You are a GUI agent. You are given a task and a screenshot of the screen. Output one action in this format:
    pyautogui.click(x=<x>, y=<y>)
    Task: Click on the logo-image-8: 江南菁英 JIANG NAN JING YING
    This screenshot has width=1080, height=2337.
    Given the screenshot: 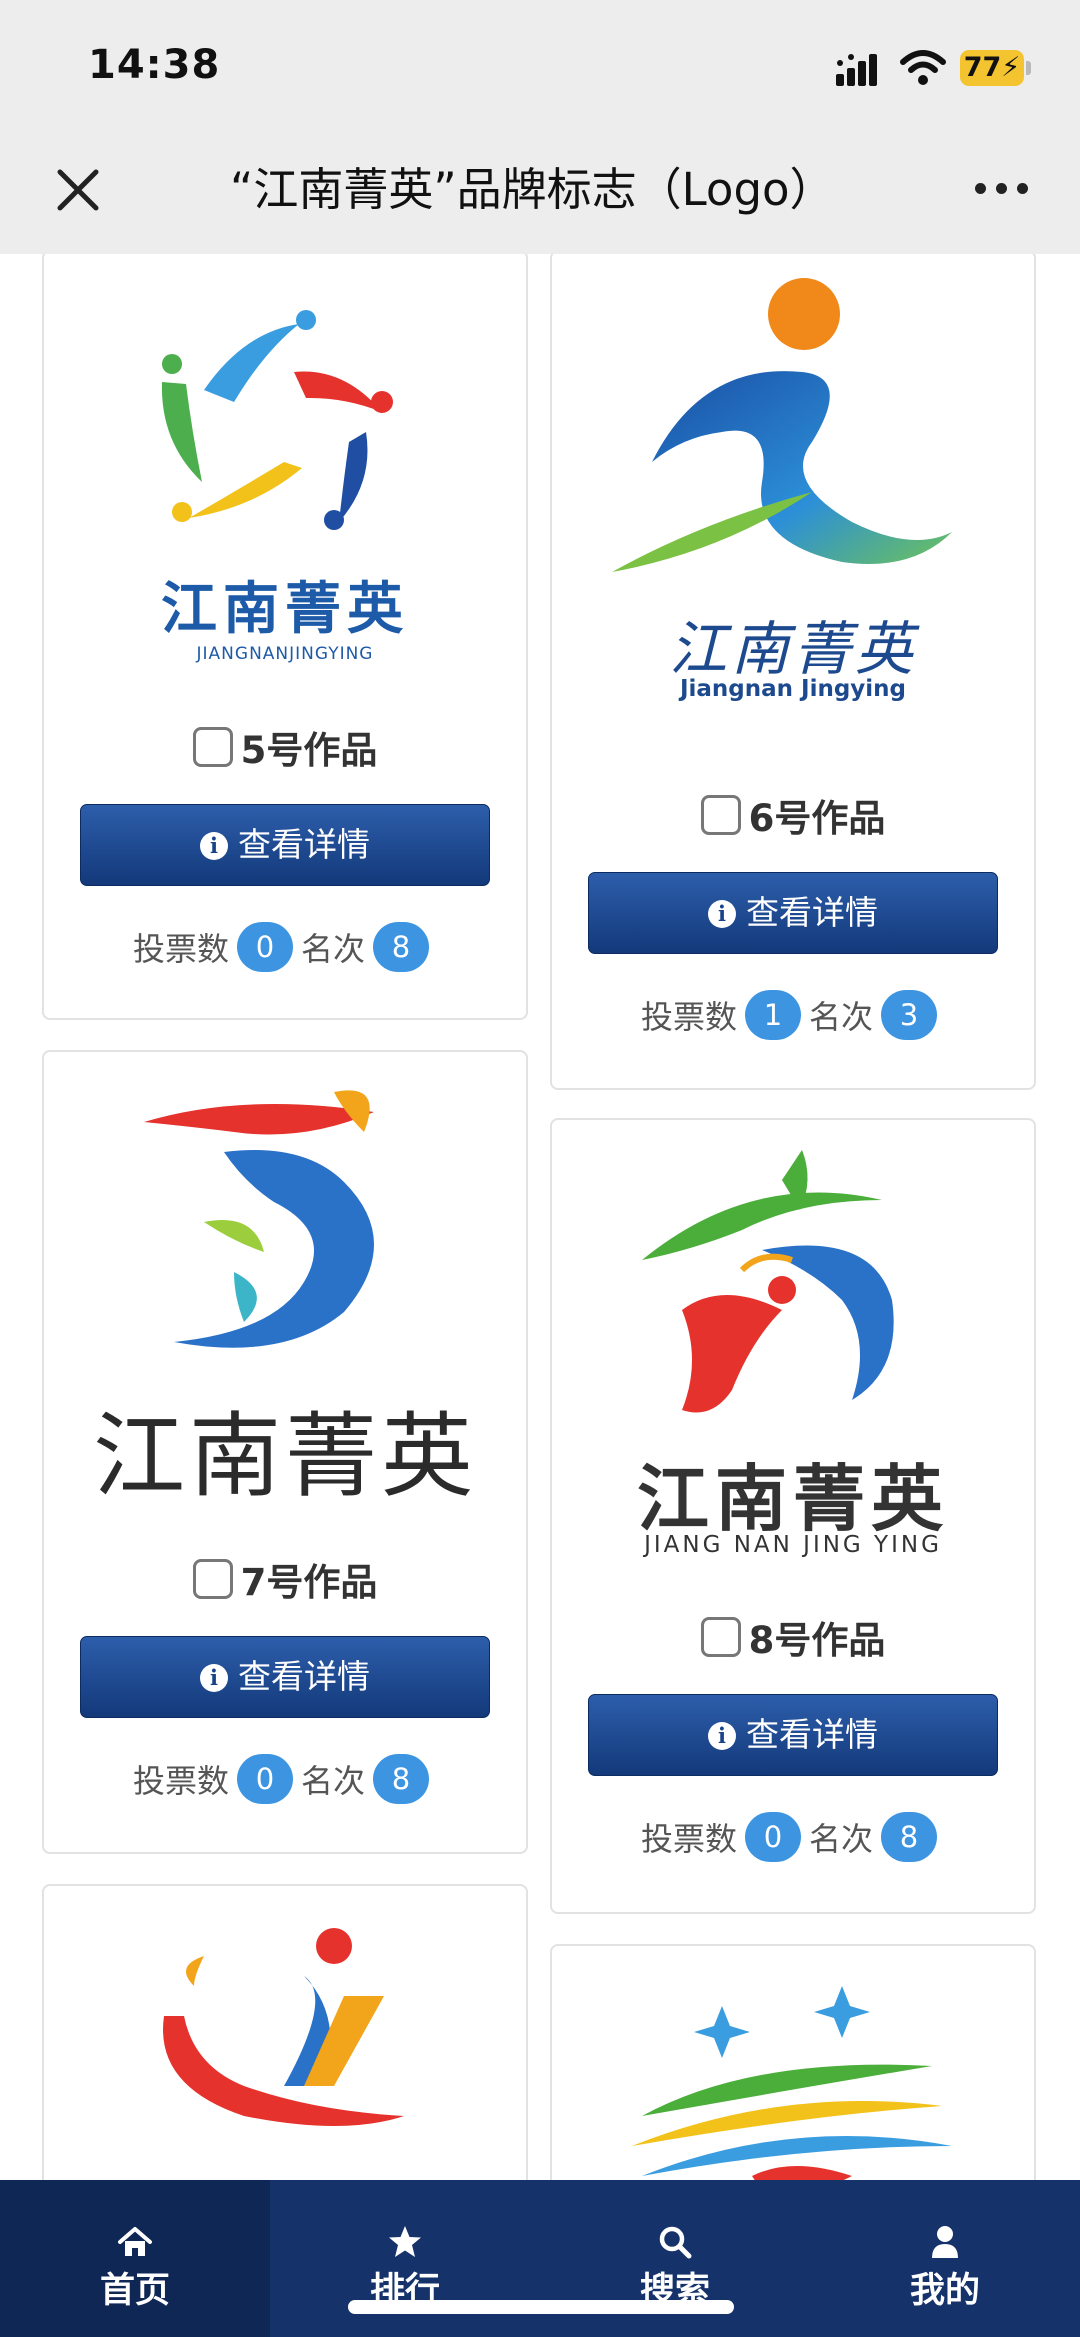 What is the action you would take?
    pyautogui.click(x=793, y=1360)
    